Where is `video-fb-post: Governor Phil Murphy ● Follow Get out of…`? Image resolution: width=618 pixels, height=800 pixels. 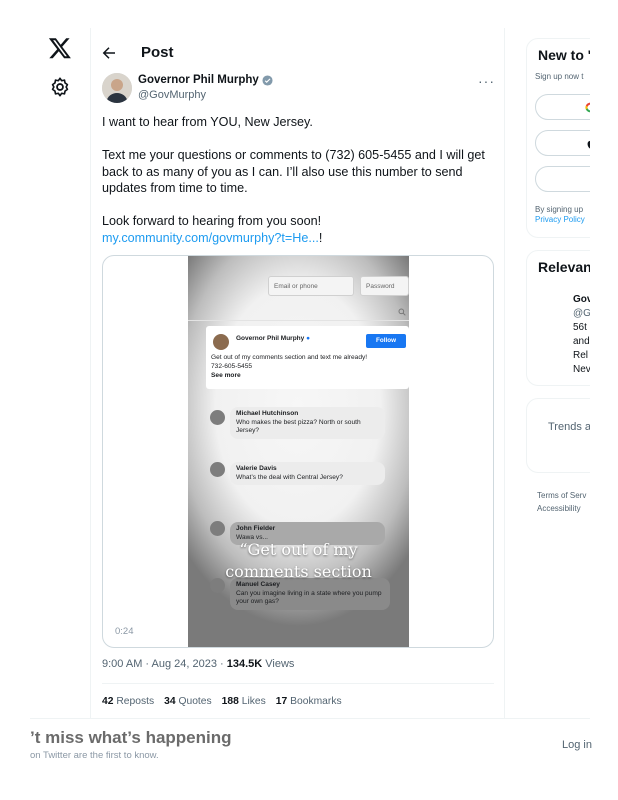
video-fb-post: Governor Phil Murphy ● Follow Get out of… is located at coordinates (307, 357).